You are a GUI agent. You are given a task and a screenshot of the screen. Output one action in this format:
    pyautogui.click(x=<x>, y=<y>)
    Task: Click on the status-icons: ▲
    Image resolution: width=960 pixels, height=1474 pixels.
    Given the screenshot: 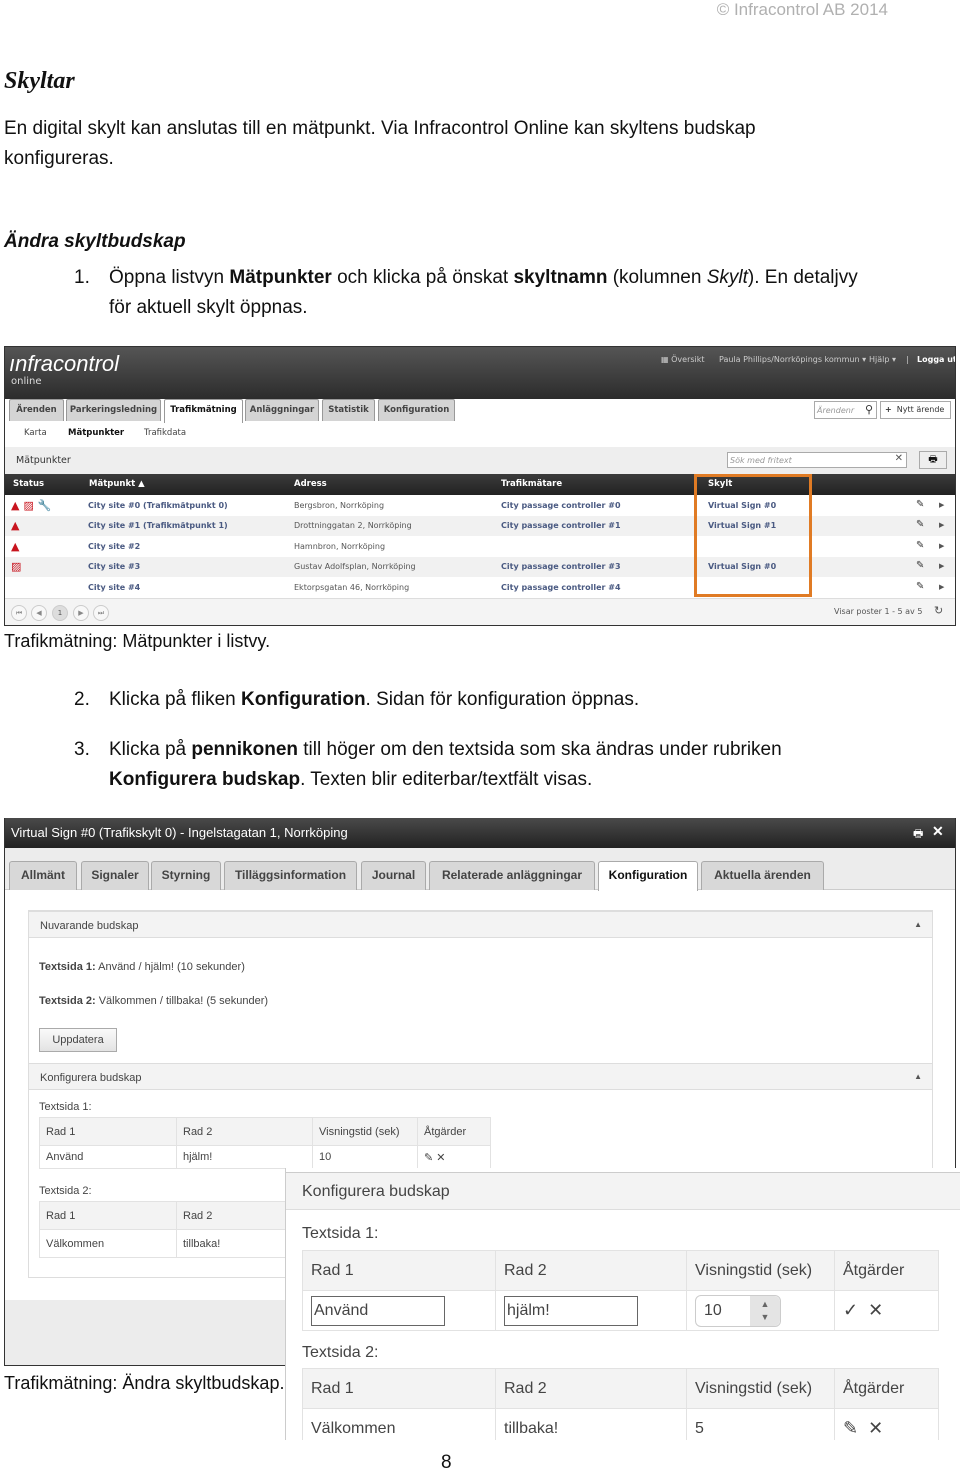 What is the action you would take?
    pyautogui.click(x=17, y=525)
    